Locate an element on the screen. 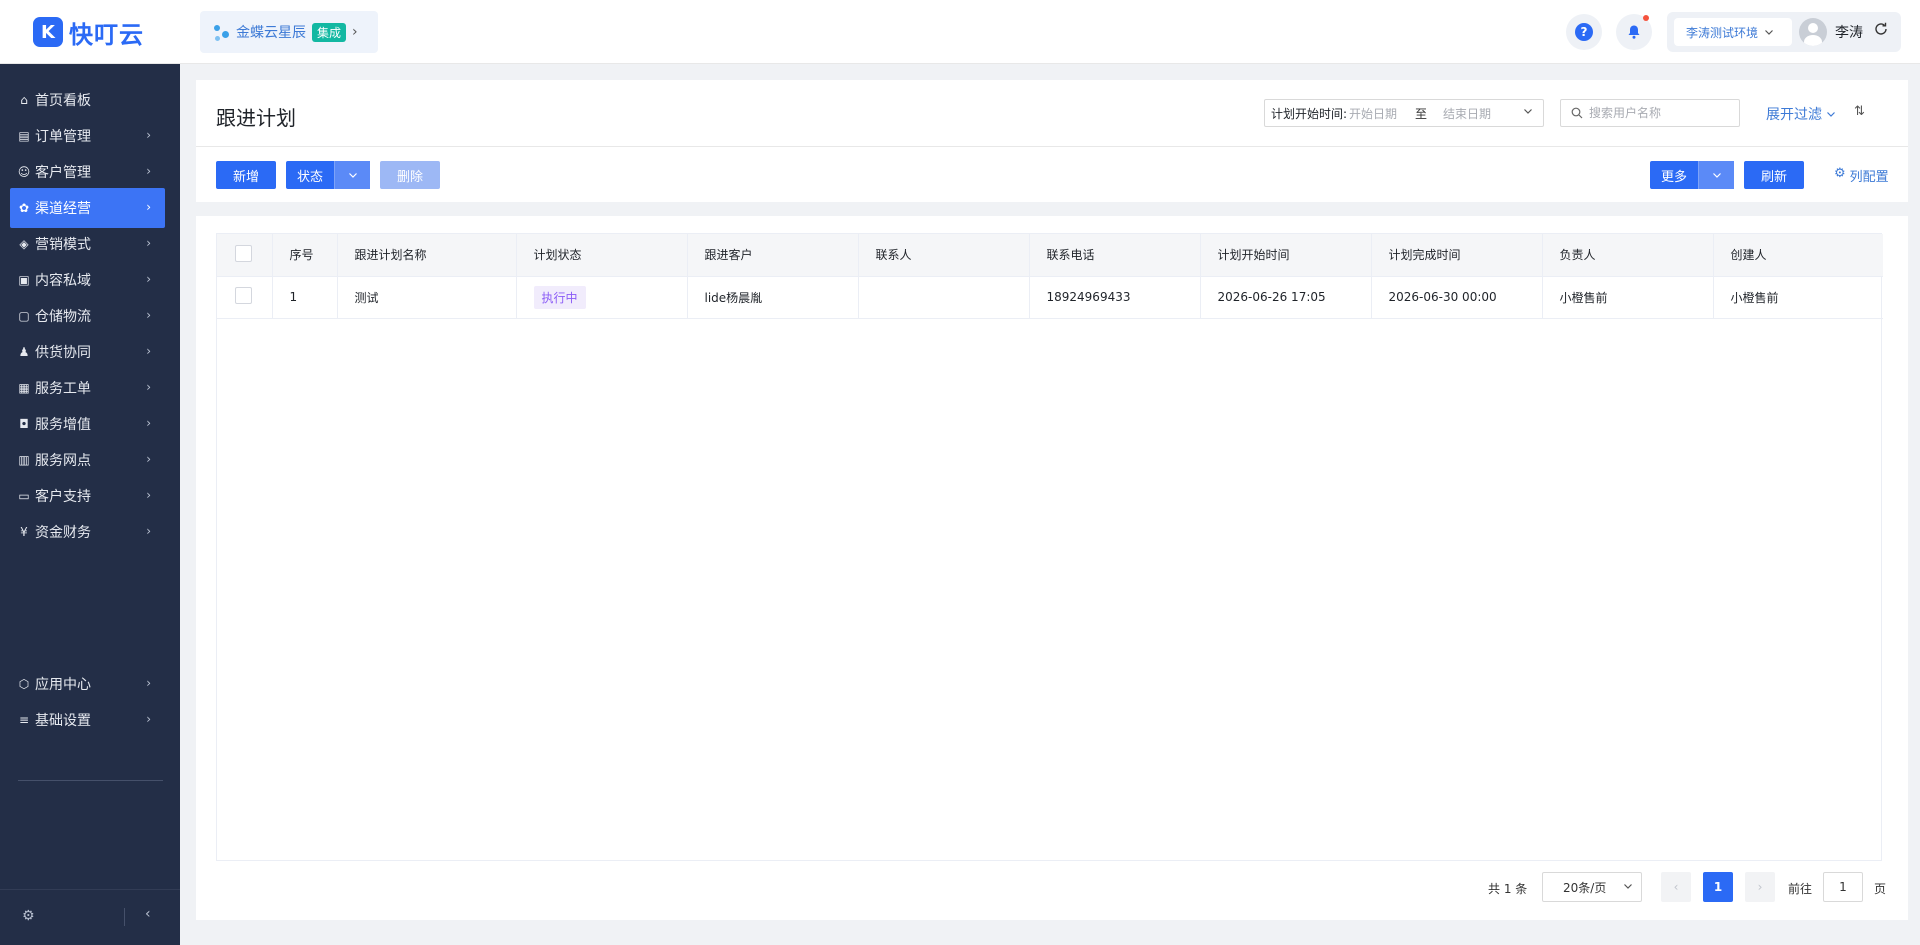  sidebar-item-label: 应用中心 is located at coordinates (63, 685).